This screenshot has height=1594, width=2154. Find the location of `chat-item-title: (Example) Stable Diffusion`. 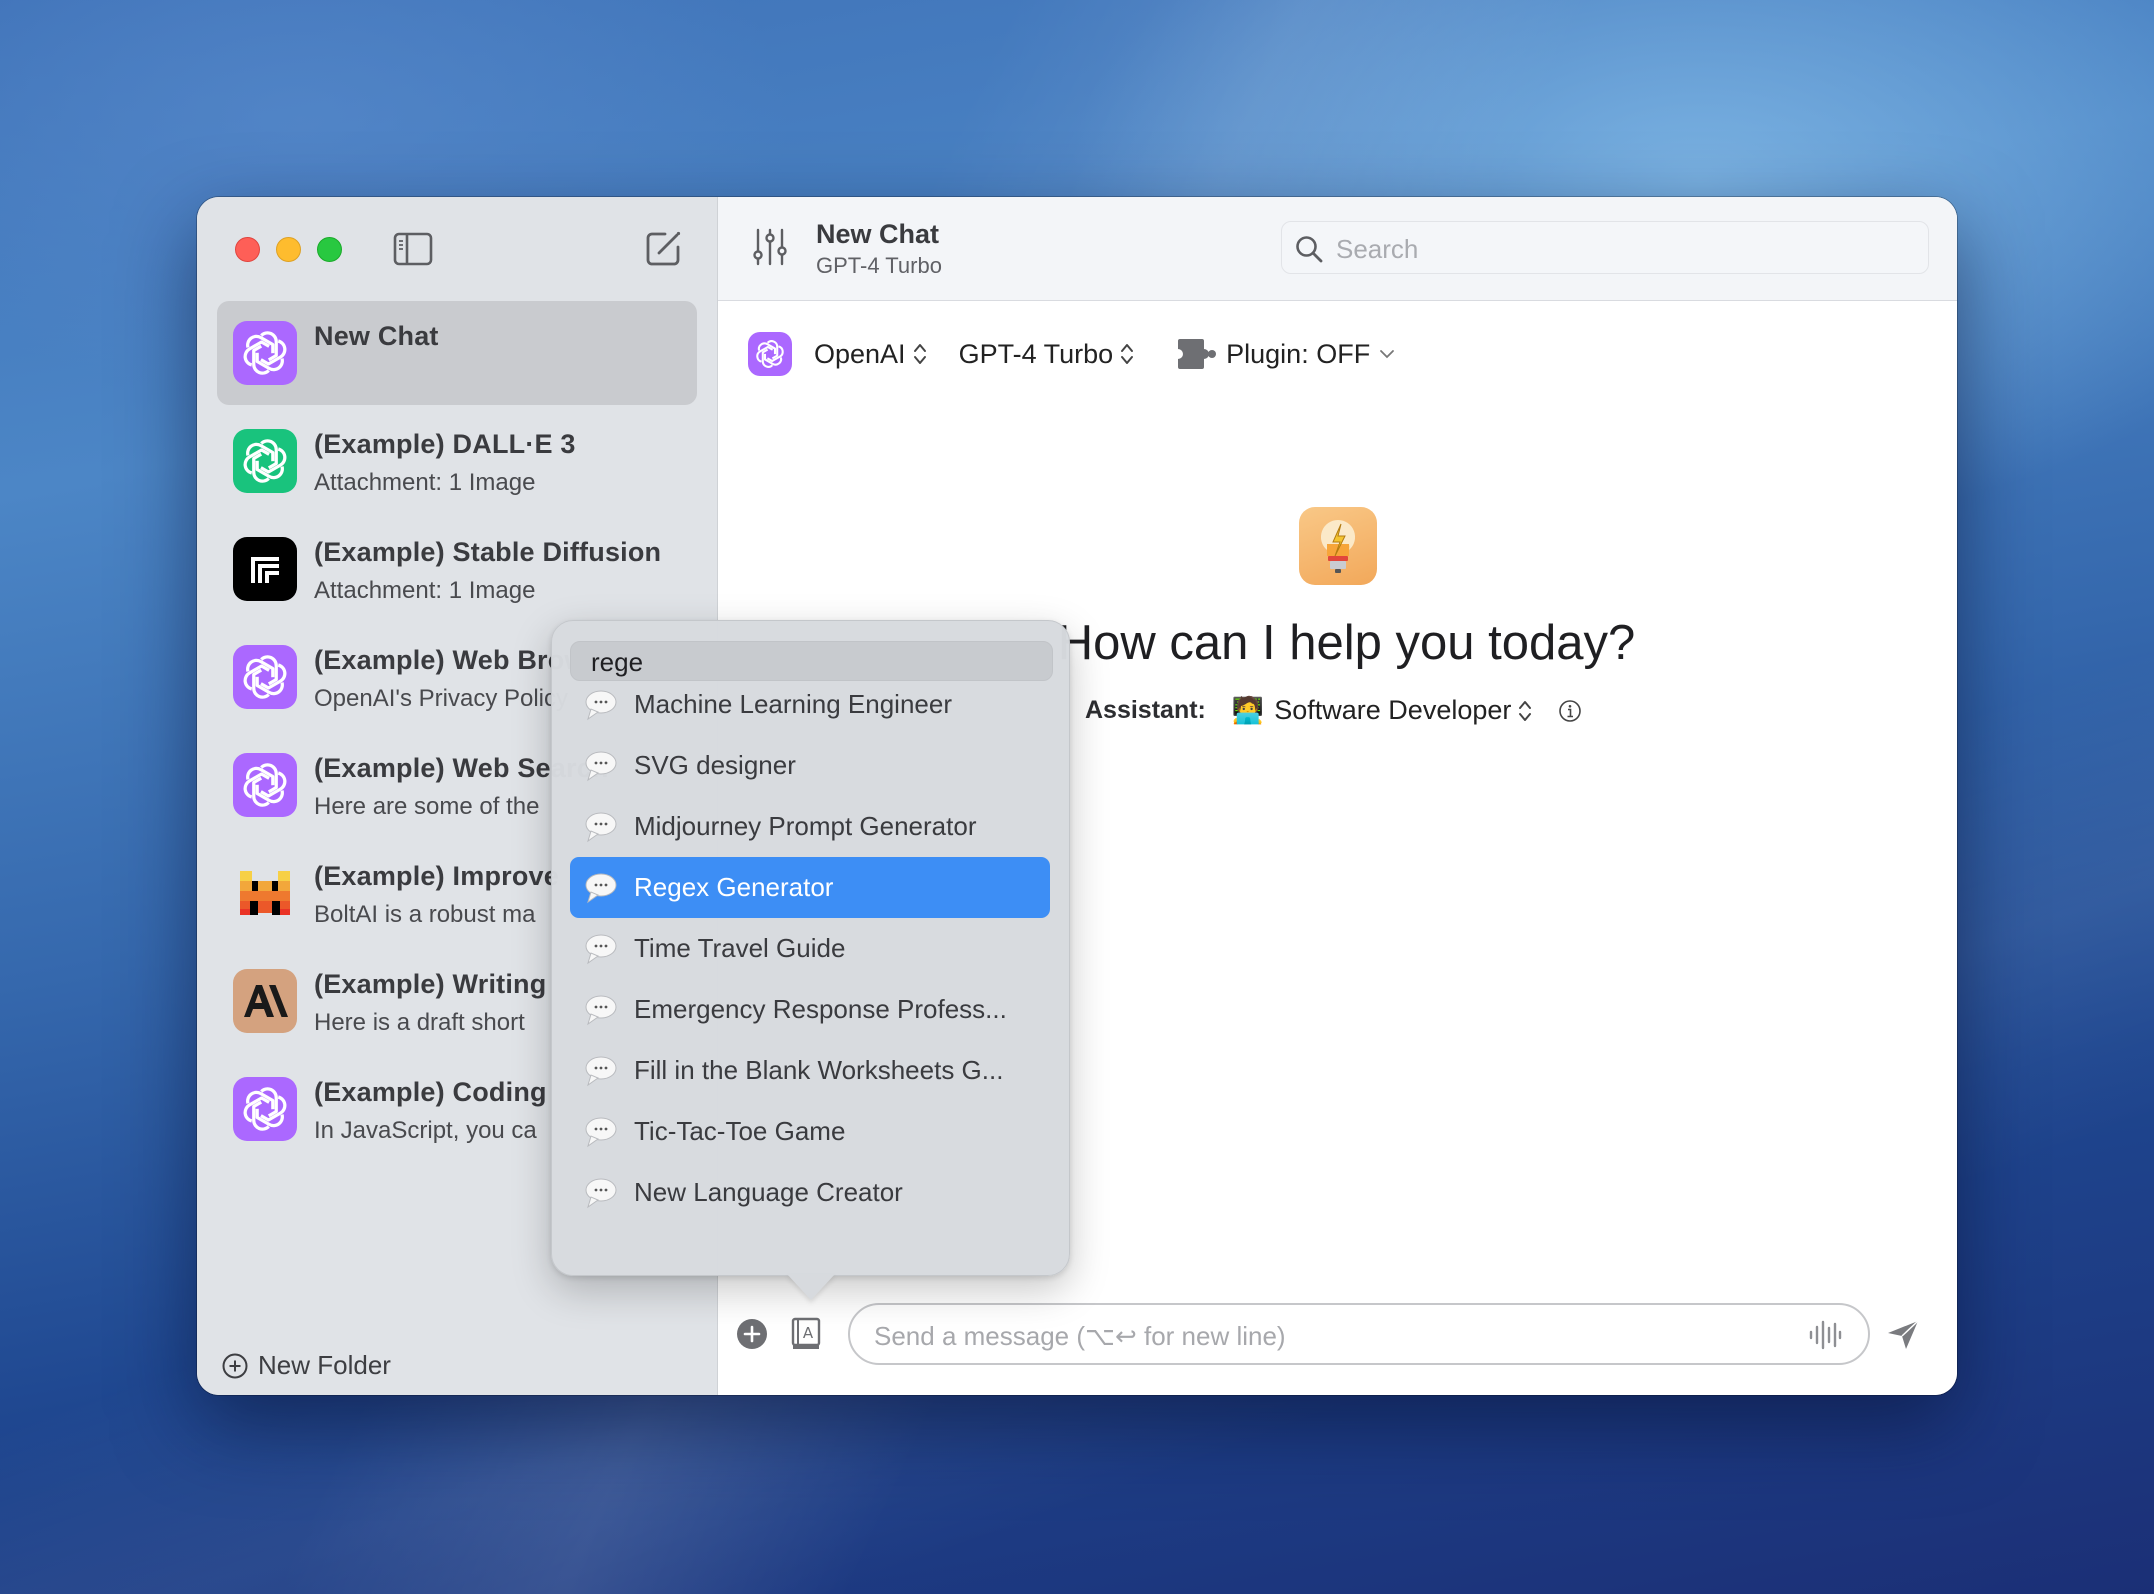

chat-item-title: (Example) Stable Diffusion is located at coordinates (488, 552).